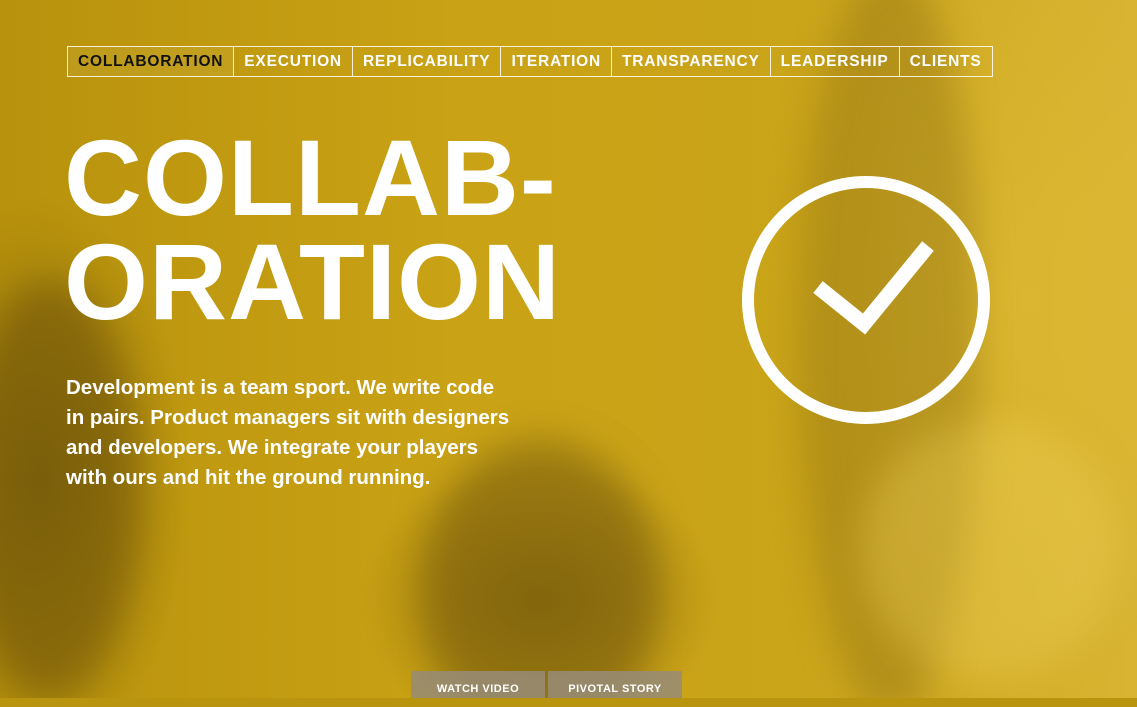 Image resolution: width=1137 pixels, height=707 pixels. I want to click on check-circle-icon, so click(866, 300).